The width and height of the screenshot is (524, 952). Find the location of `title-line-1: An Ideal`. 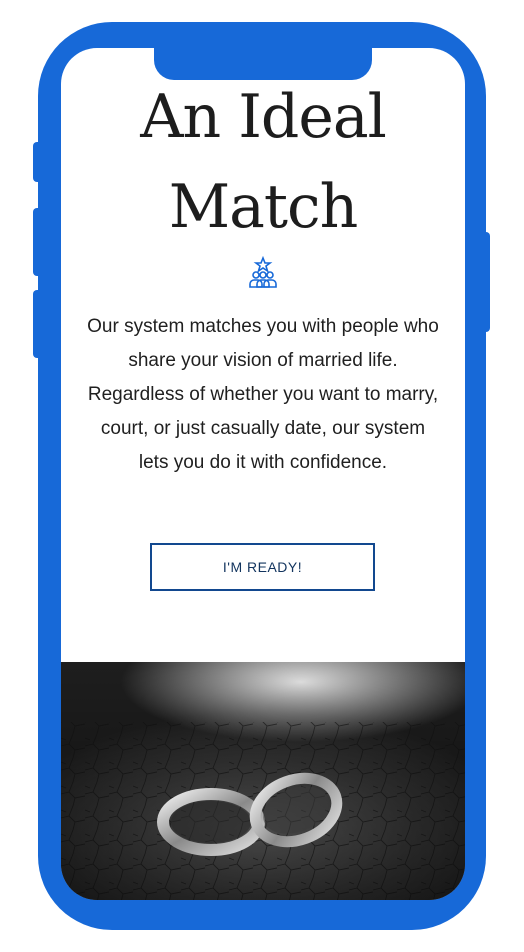

title-line-1: An Ideal is located at coordinates (263, 117).